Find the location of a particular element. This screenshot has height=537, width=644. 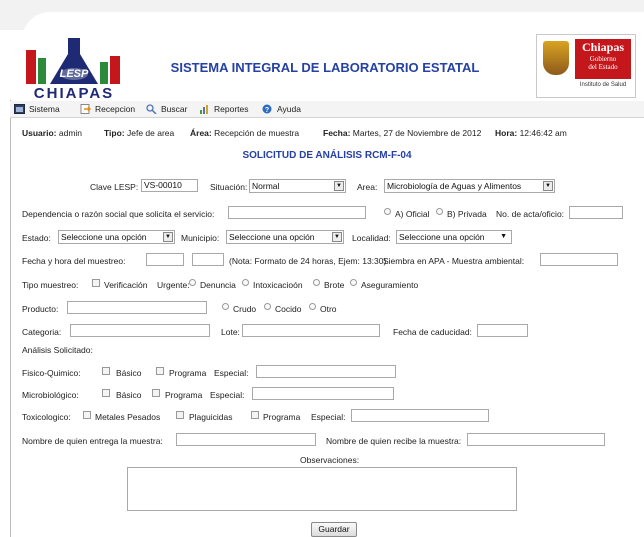

verificacion-label: Verificación is located at coordinates (126, 285).